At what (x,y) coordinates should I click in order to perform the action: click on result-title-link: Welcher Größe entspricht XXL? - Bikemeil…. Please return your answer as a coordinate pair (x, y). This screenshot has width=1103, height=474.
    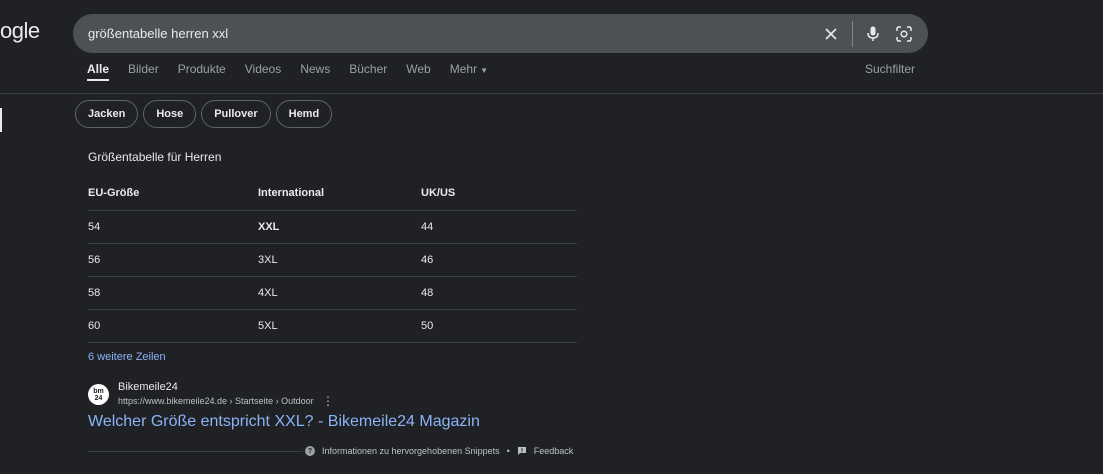
    Looking at the image, I should click on (284, 422).